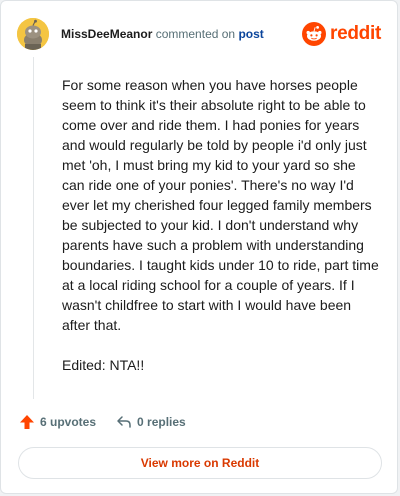 The width and height of the screenshot is (400, 496). Describe the element at coordinates (314, 34) in the screenshot. I see `reddit-logo-icon` at that location.